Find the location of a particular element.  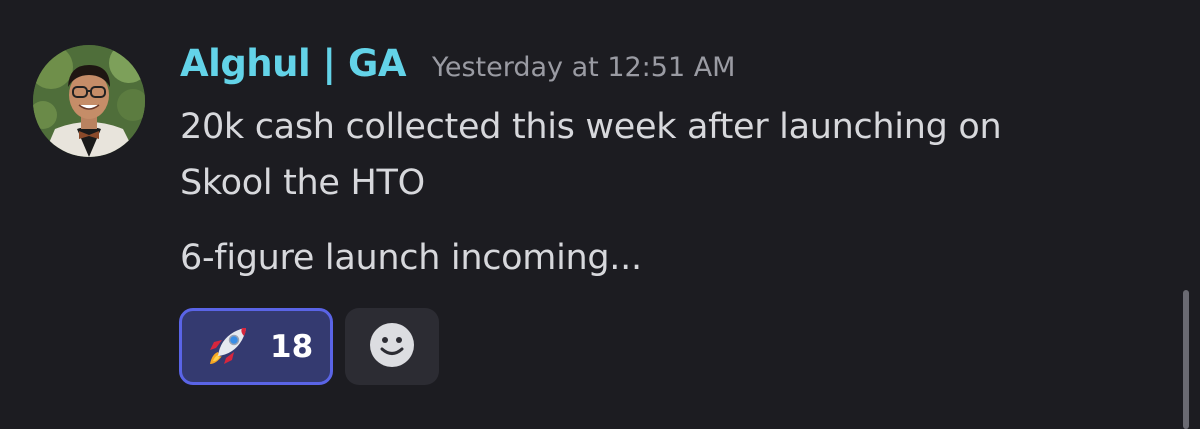

reaction-rocket-button: 18 is located at coordinates (256, 346).